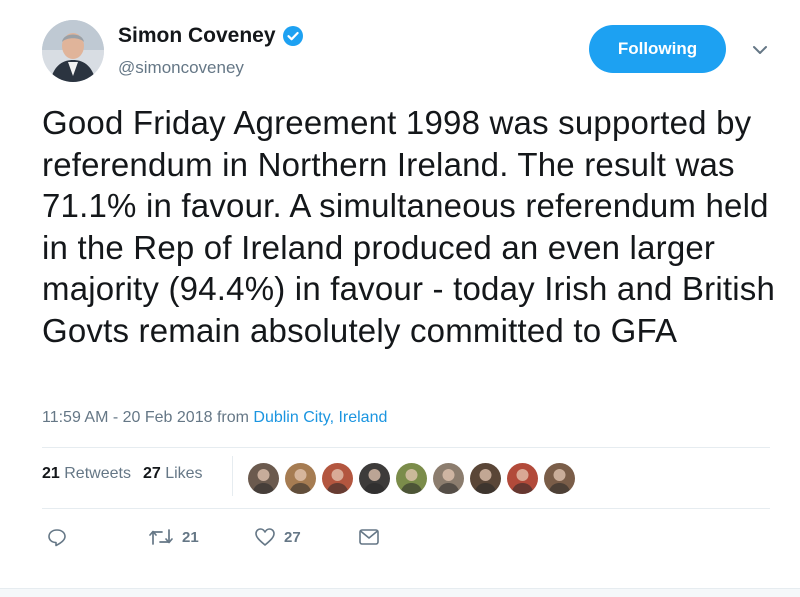 The height and width of the screenshot is (597, 800). Describe the element at coordinates (197, 36) in the screenshot. I see `display-name: Simon Coveney` at that location.